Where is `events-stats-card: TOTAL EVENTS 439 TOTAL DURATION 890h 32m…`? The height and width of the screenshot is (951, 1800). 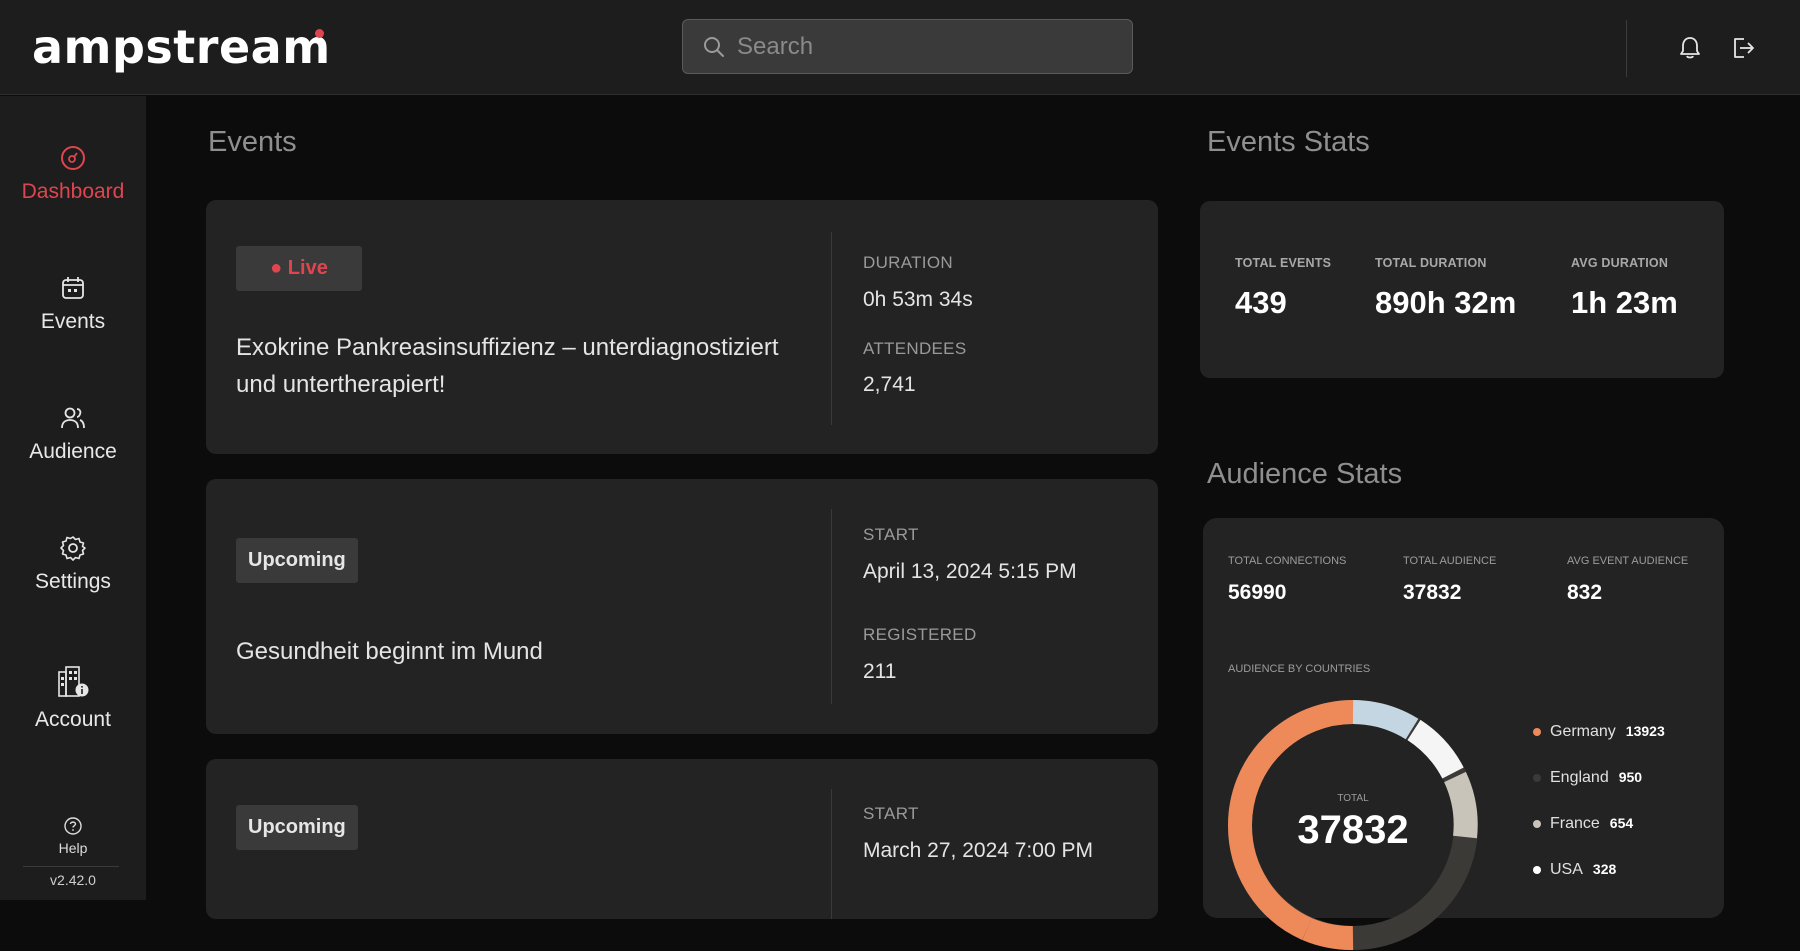
events-stats-card: TOTAL EVENTS 439 TOTAL DURATION 890h 32m… is located at coordinates (1462, 289).